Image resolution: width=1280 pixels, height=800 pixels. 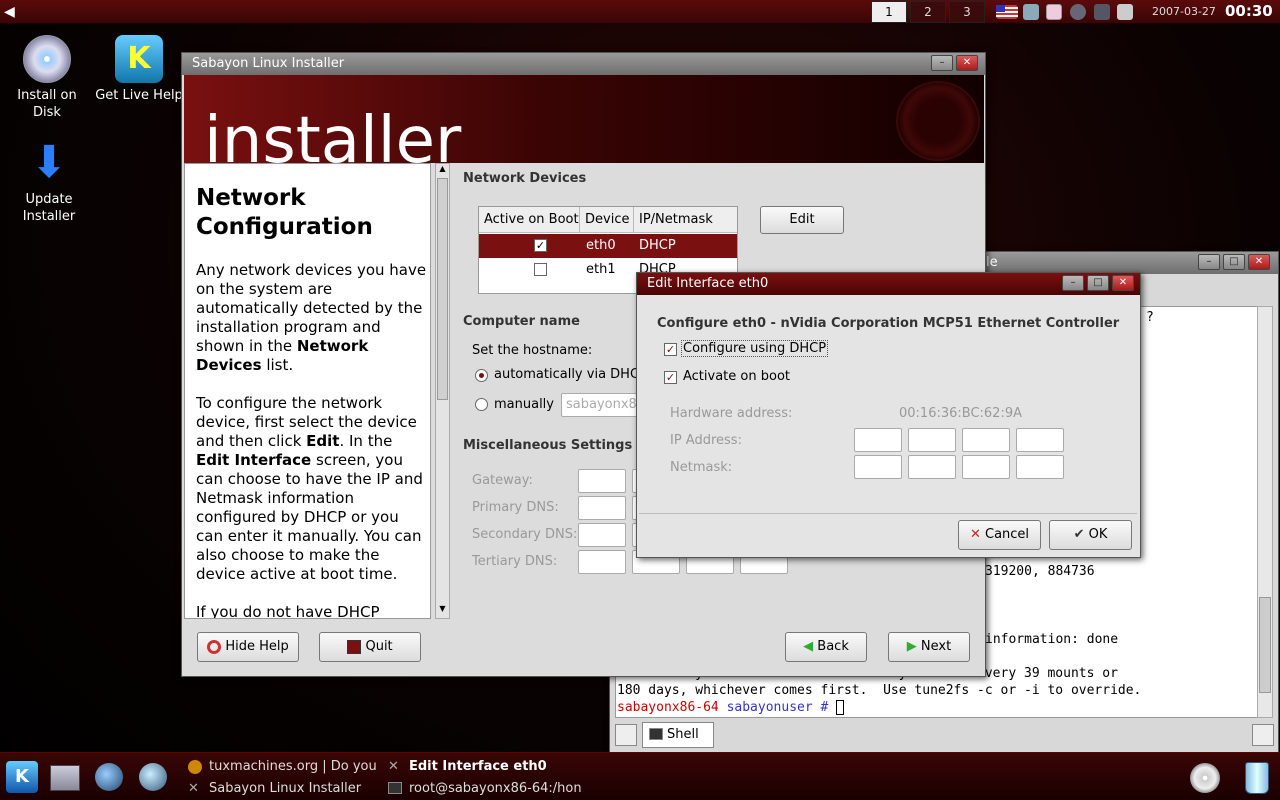 What do you see at coordinates (833, 646) in the screenshot?
I see `button-label: Back` at bounding box center [833, 646].